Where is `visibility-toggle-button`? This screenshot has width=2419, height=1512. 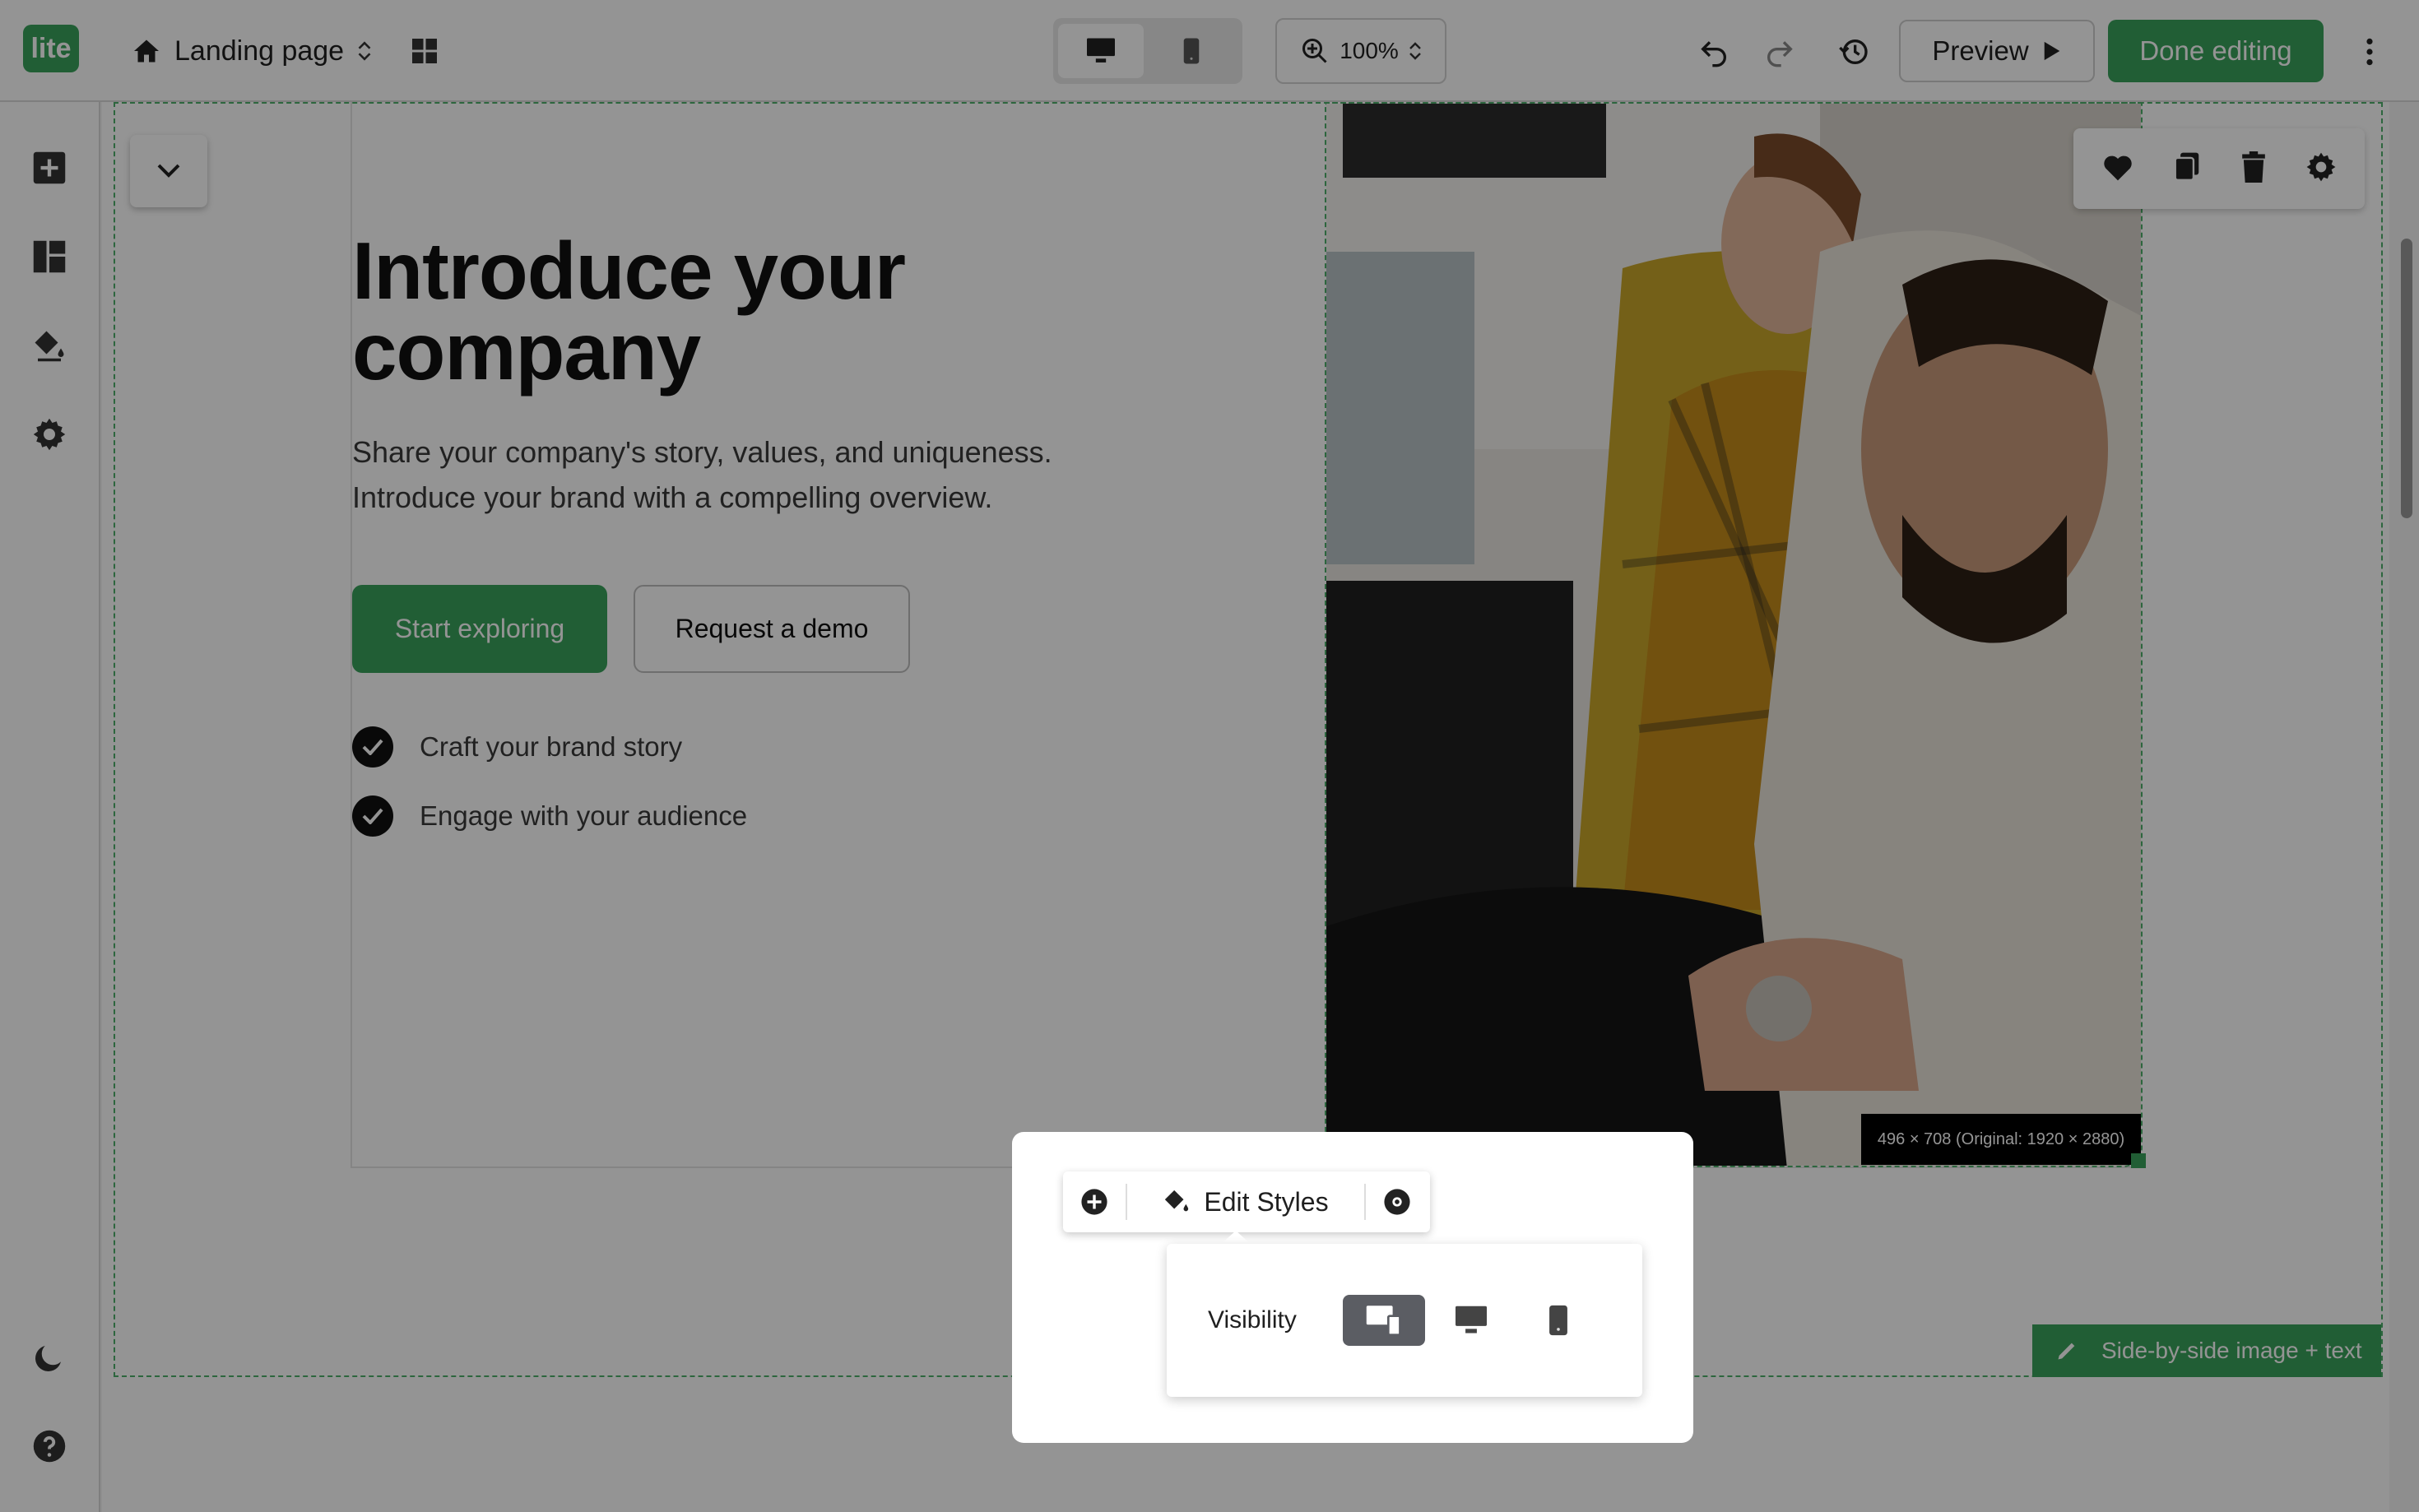
visibility-toggle-button is located at coordinates (1397, 1201).